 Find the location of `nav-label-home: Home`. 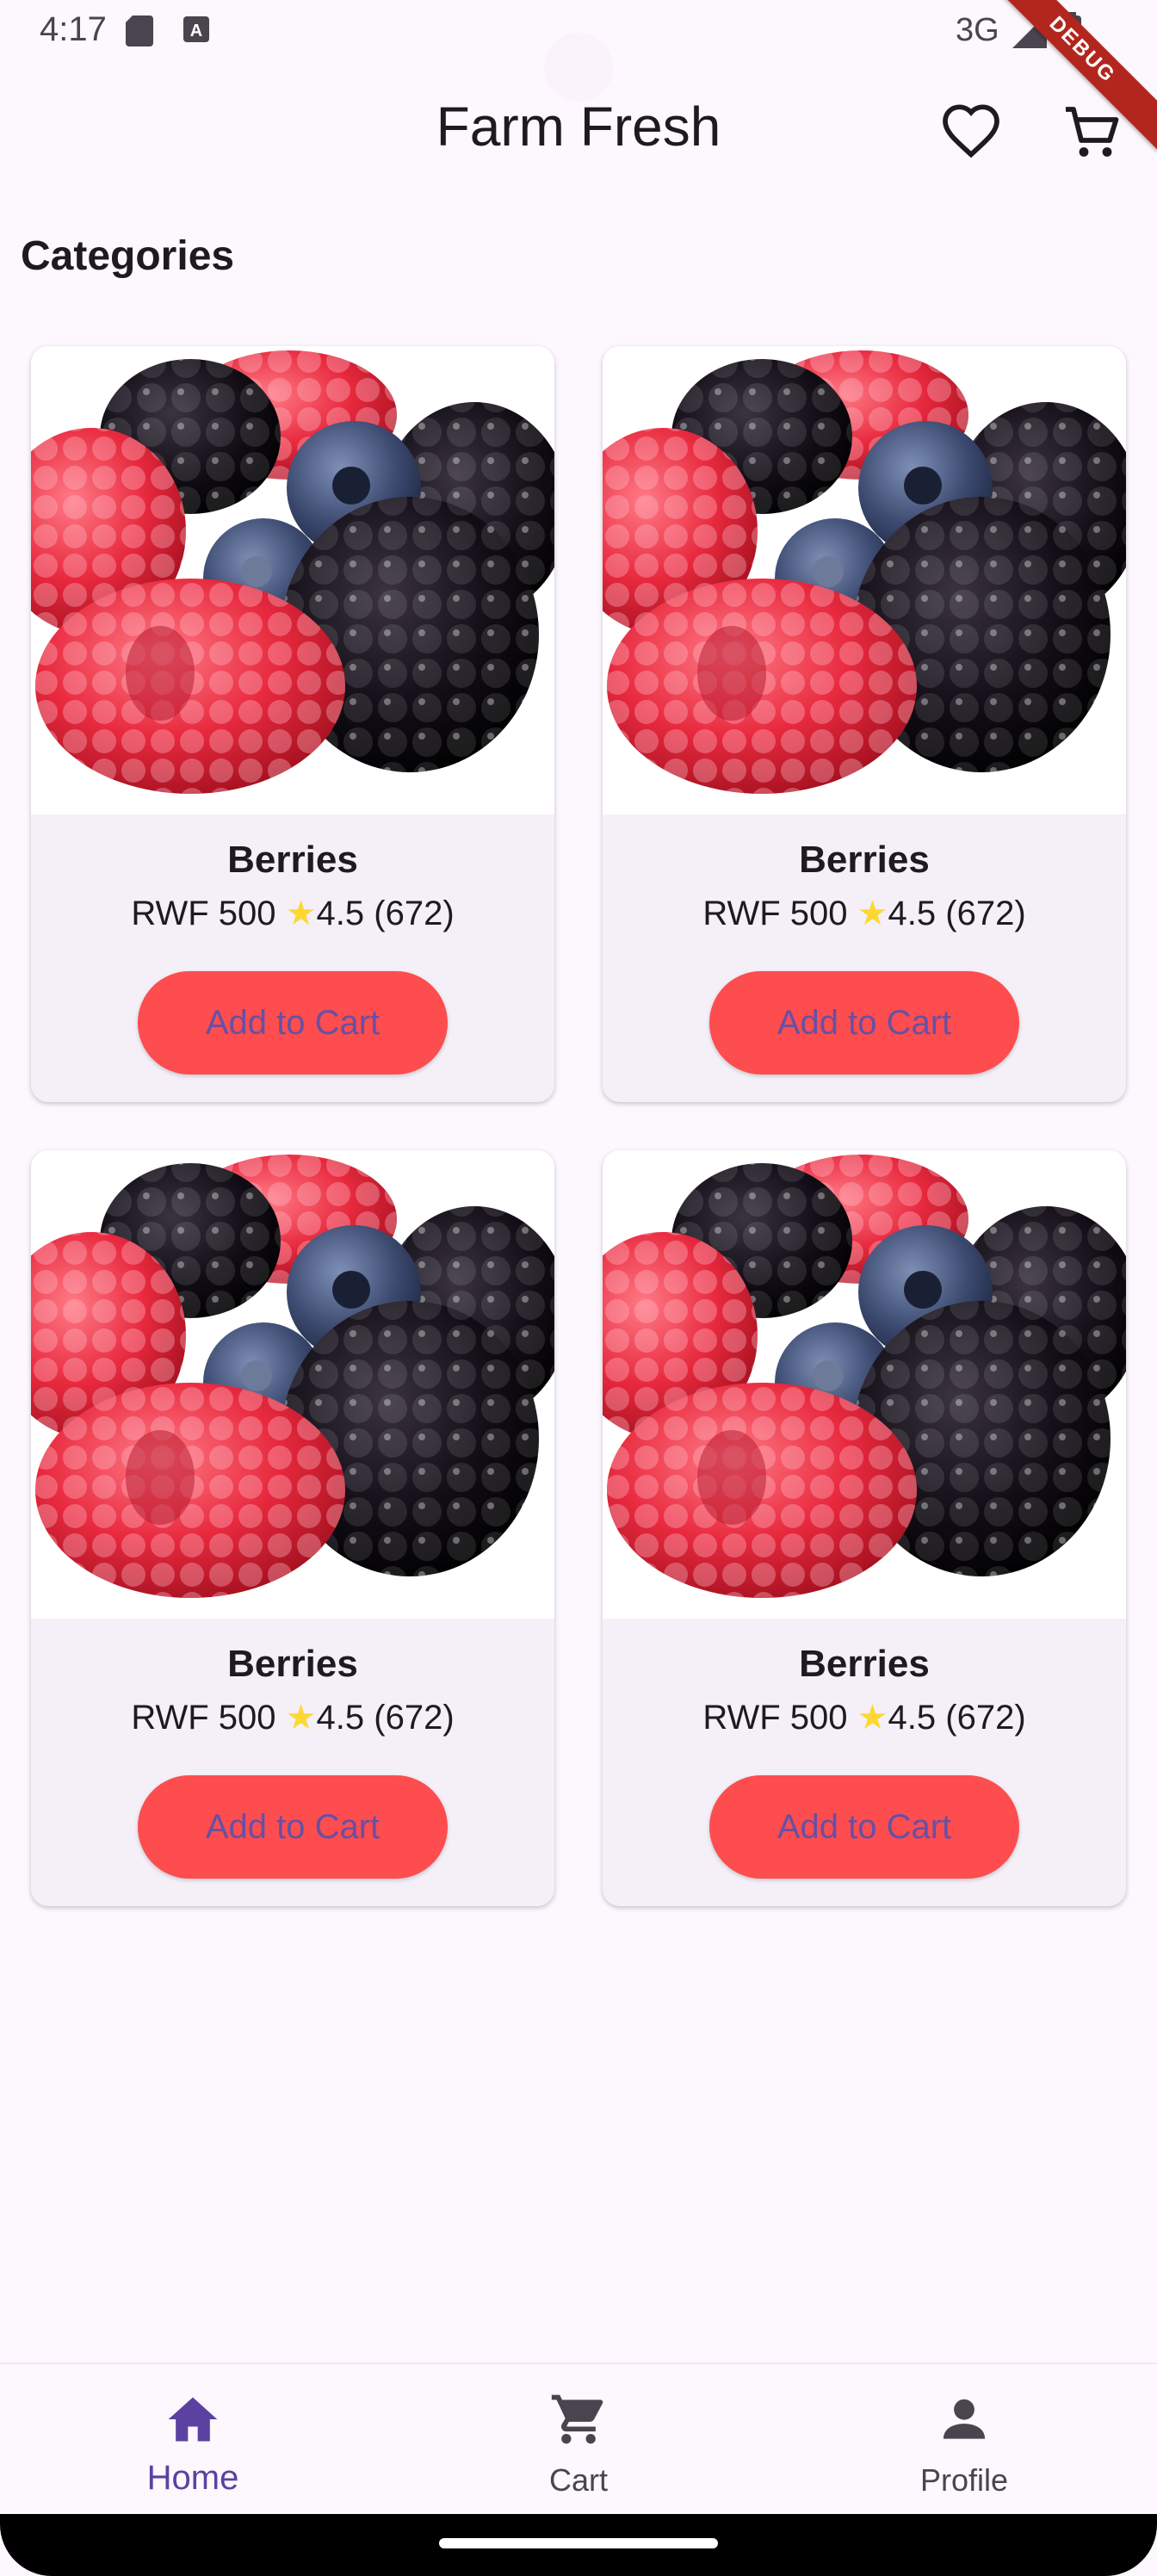

nav-label-home: Home is located at coordinates (193, 2478).